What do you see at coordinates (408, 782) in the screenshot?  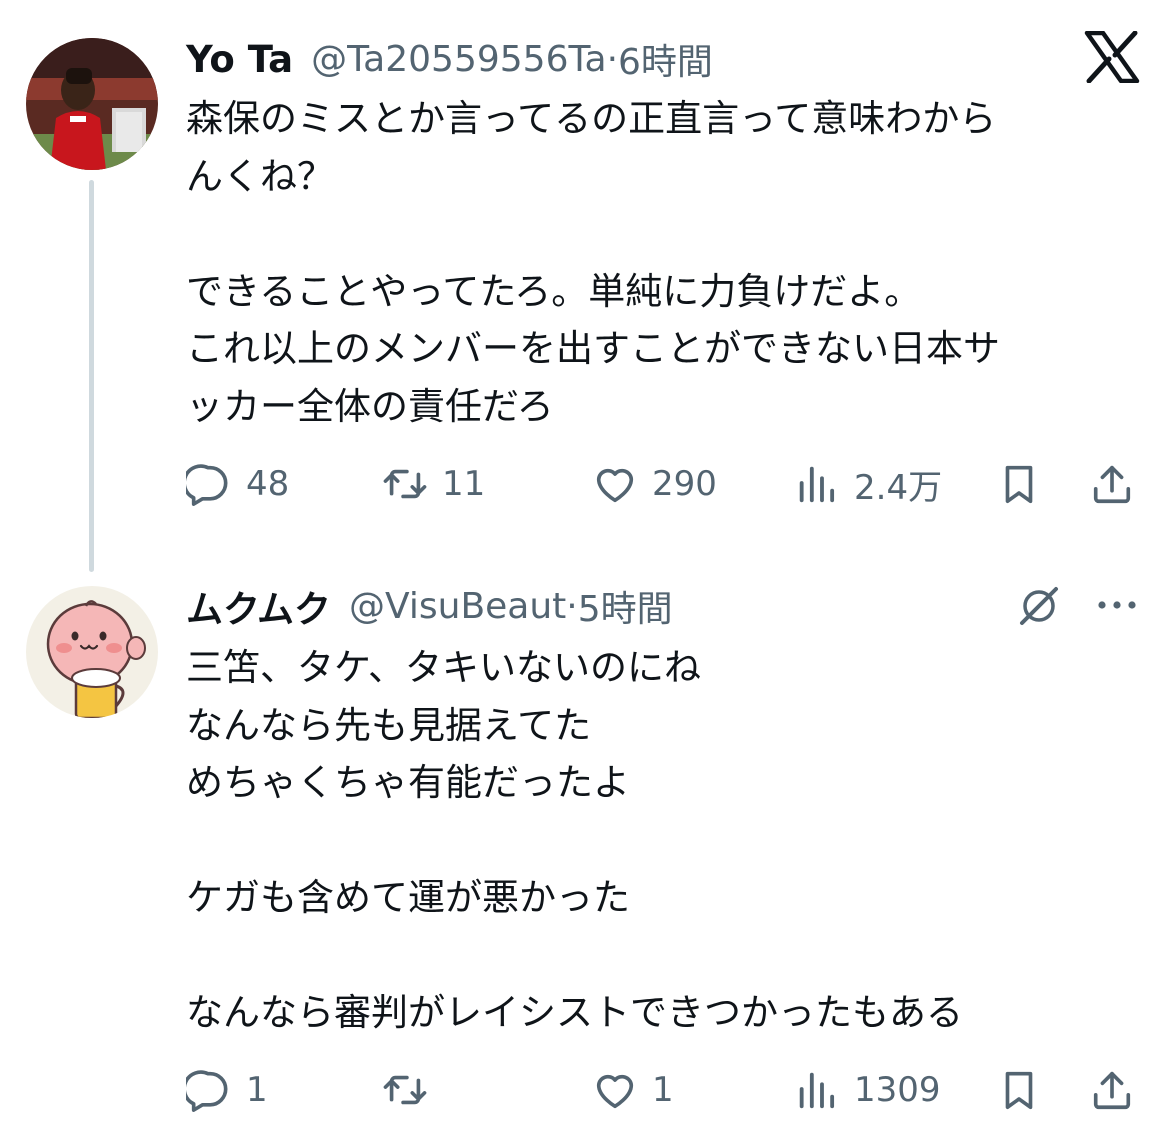 I see `text-line: めちゃくちゃ有能だったよ` at bounding box center [408, 782].